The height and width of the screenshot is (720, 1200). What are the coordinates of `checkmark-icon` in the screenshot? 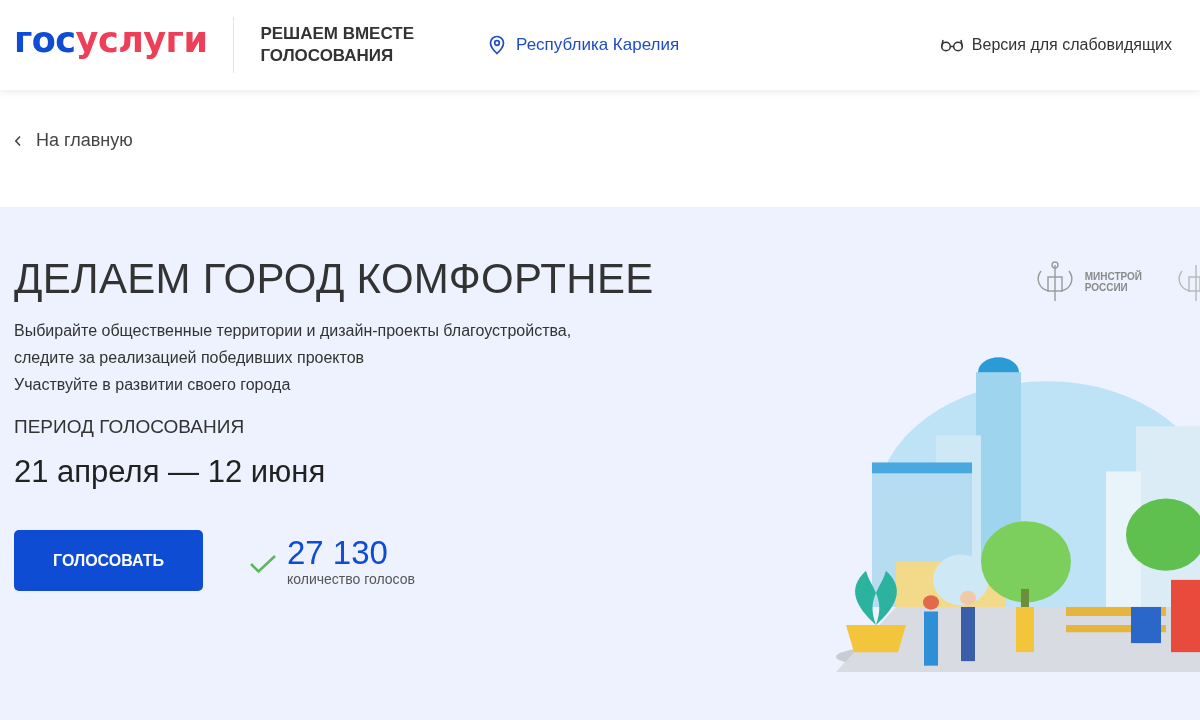 It's located at (263, 563).